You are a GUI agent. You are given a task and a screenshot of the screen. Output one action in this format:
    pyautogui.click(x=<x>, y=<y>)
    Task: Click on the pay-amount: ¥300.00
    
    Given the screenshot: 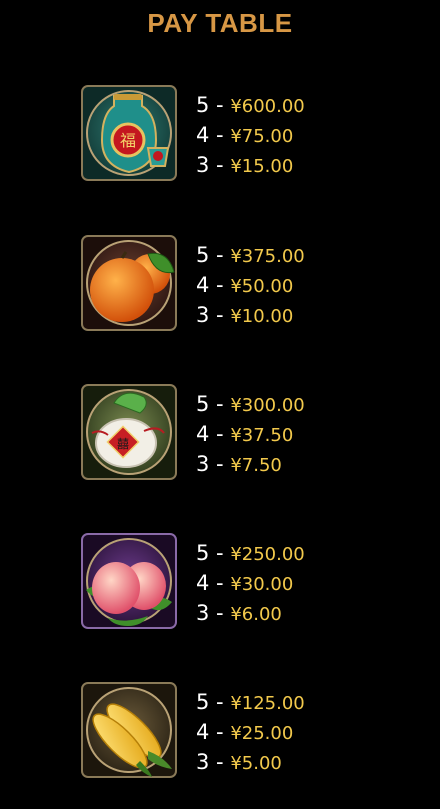 What is the action you would take?
    pyautogui.click(x=267, y=405)
    